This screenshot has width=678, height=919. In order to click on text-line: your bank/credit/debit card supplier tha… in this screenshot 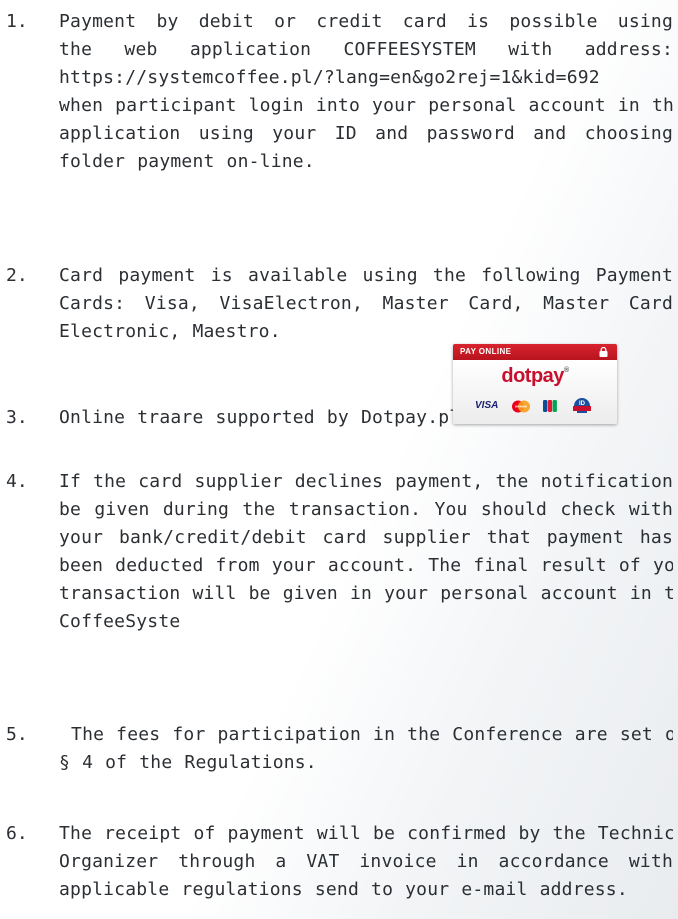, I will do `click(366, 537)`.